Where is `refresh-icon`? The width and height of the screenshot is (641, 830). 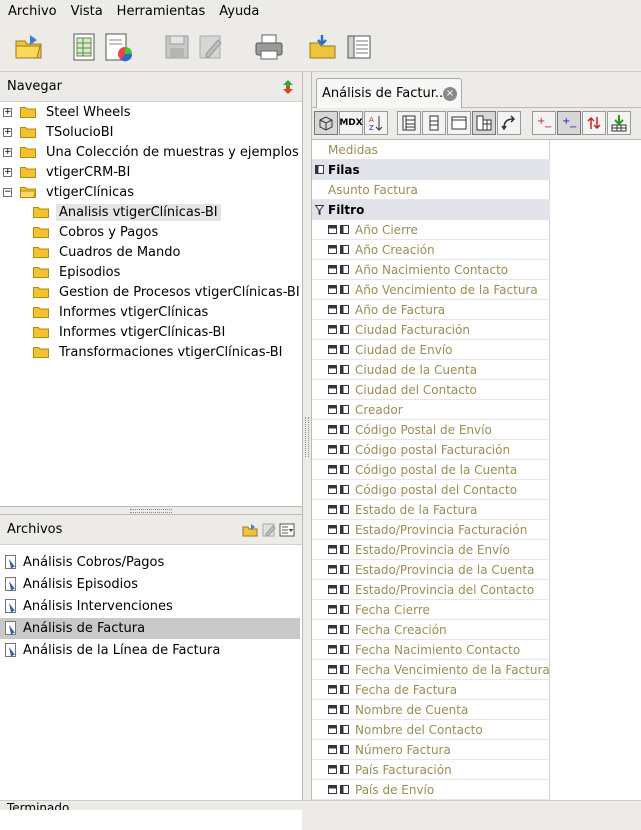
refresh-icon is located at coordinates (288, 89).